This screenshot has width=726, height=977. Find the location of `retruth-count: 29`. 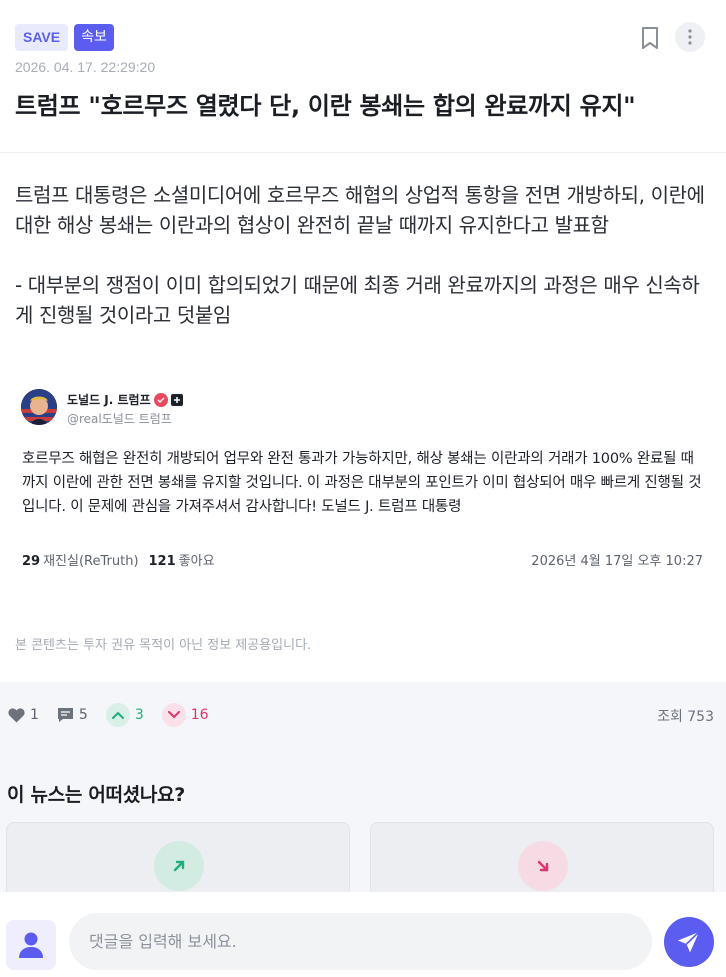

retruth-count: 29 is located at coordinates (31, 561).